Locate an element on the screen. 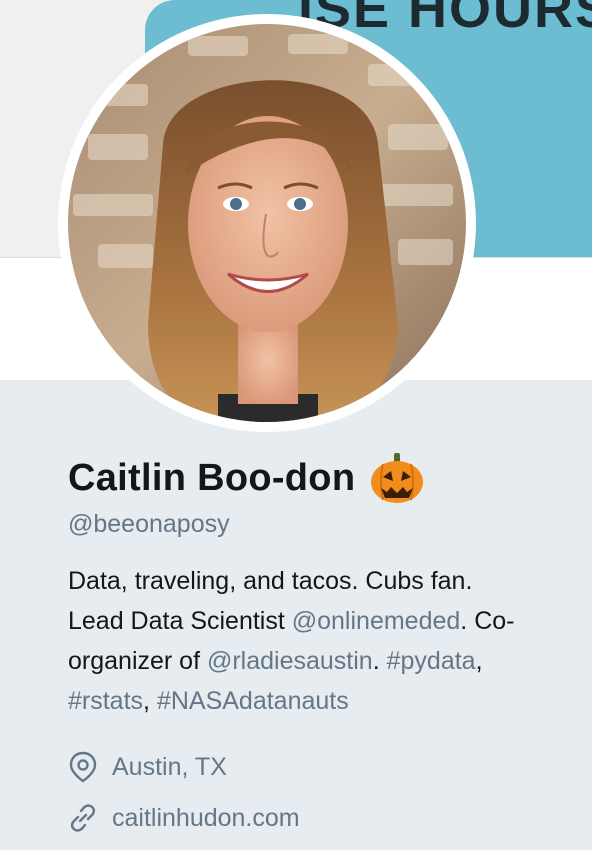 The width and height of the screenshot is (592, 850). bio-text: Lead Data Scientist is located at coordinates (180, 621).